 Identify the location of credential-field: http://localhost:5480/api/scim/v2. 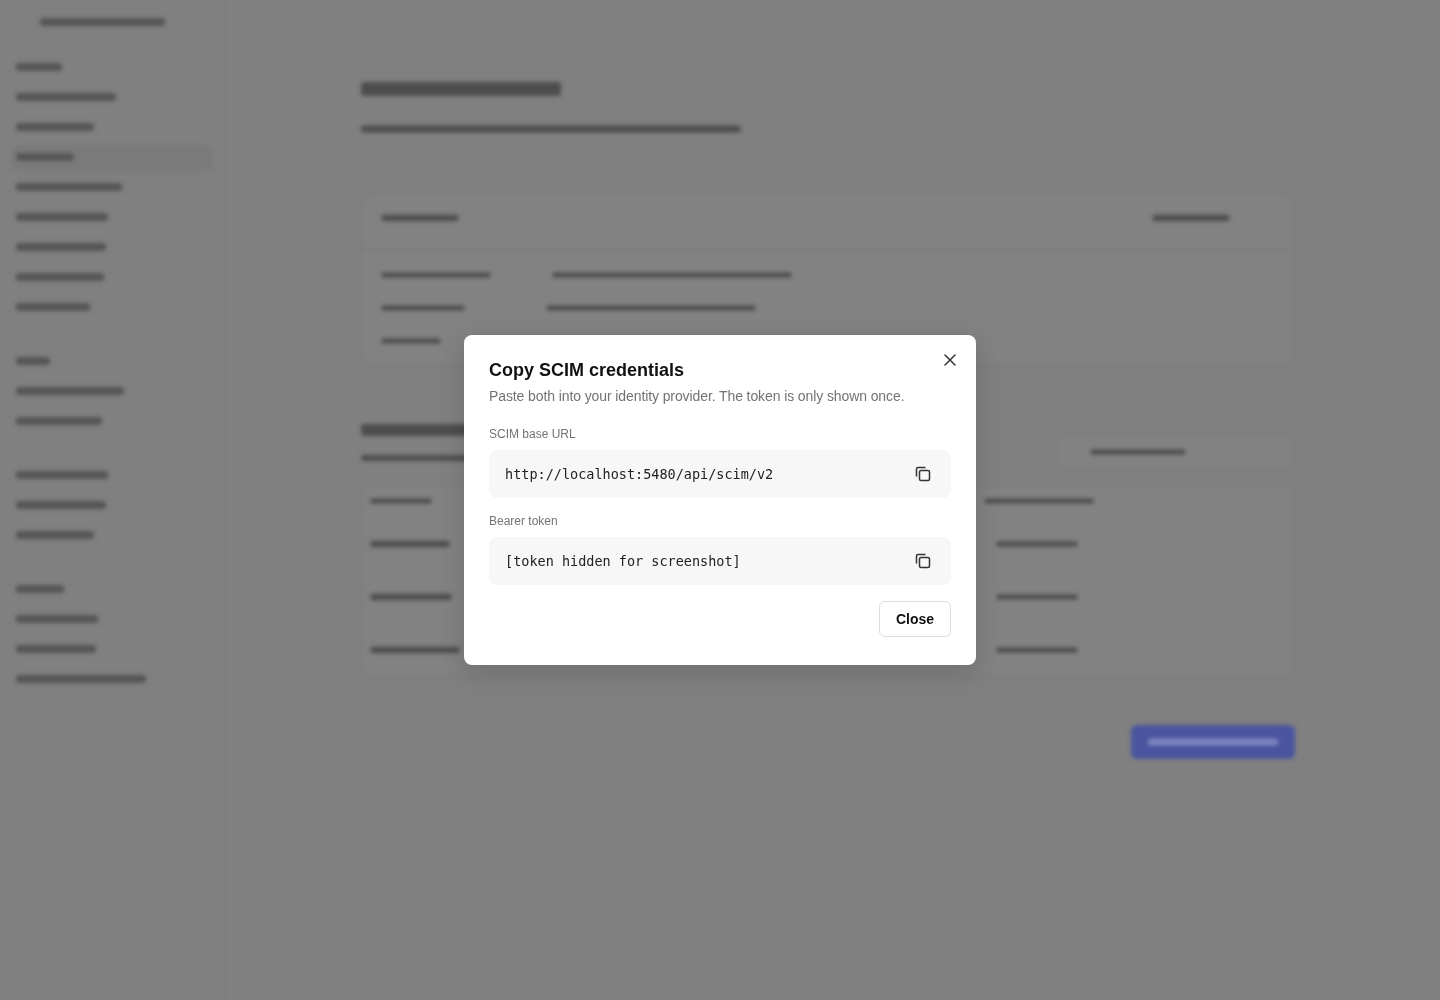
(720, 474).